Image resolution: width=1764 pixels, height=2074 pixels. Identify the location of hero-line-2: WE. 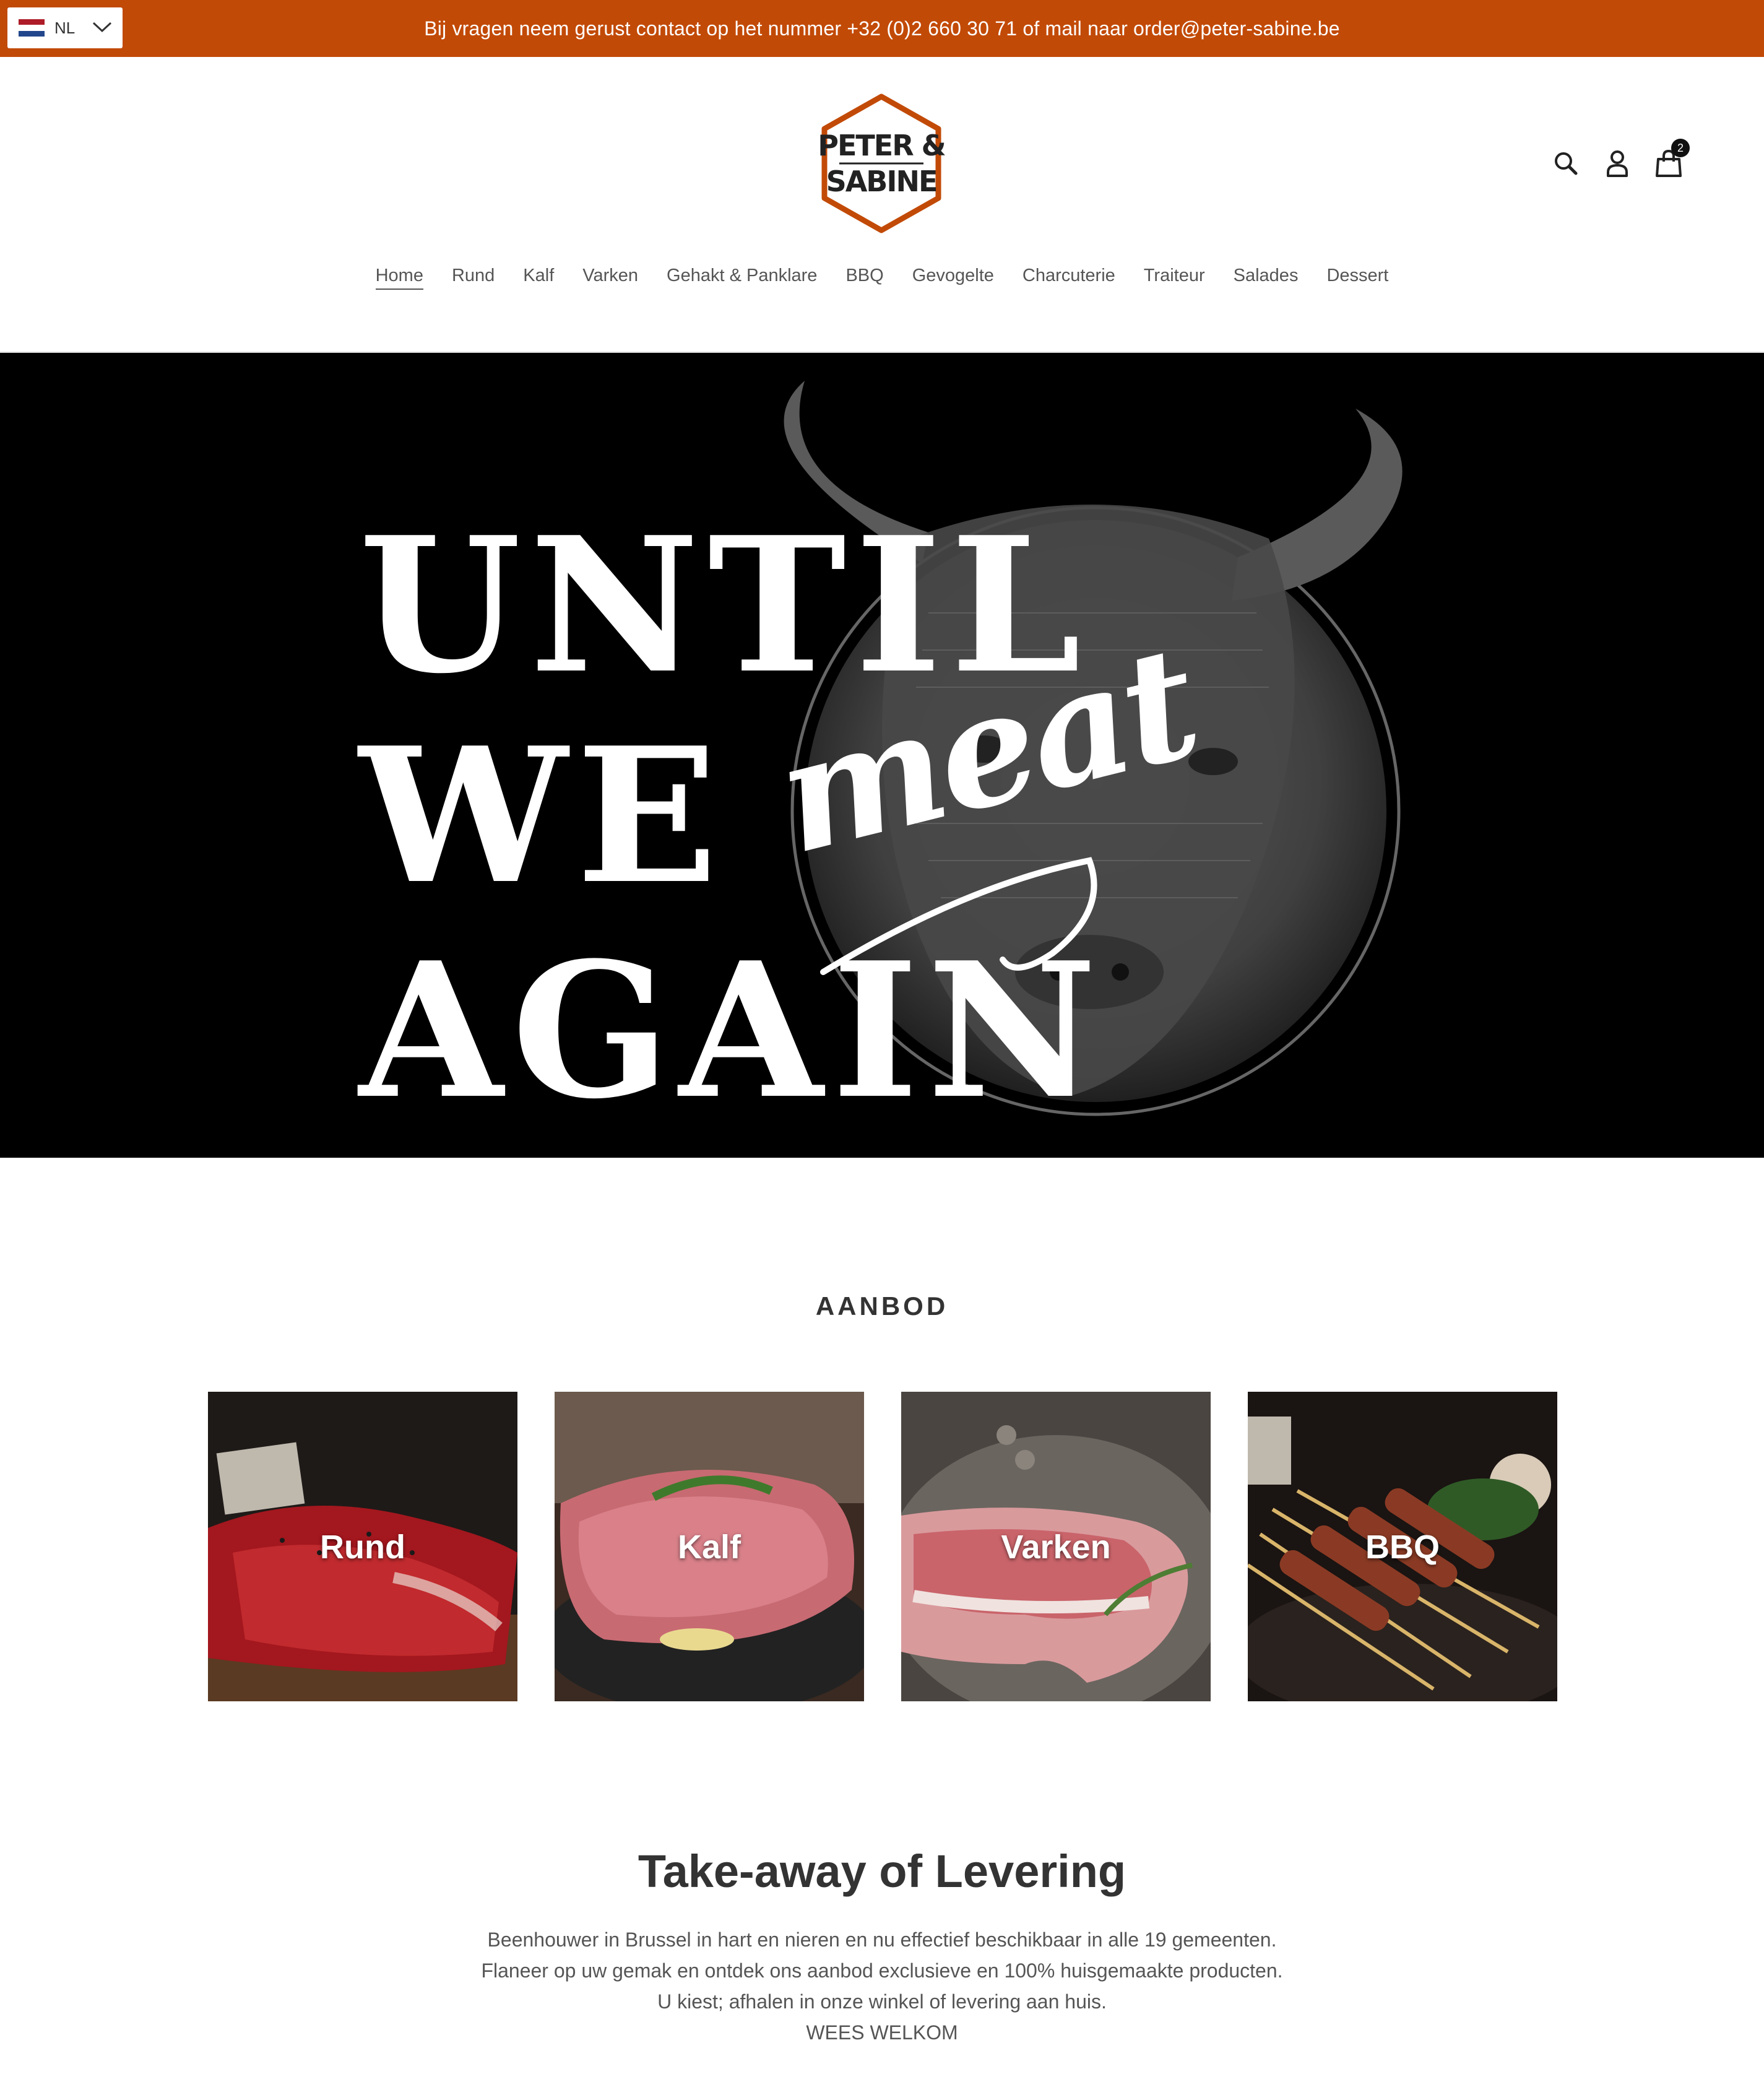
(543, 815).